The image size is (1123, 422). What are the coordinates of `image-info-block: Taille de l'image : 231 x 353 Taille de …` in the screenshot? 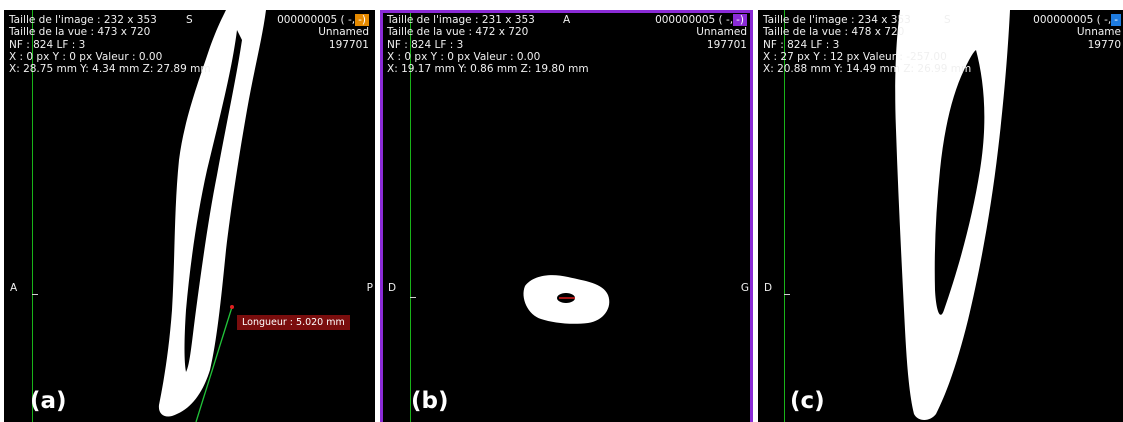 It's located at (488, 44).